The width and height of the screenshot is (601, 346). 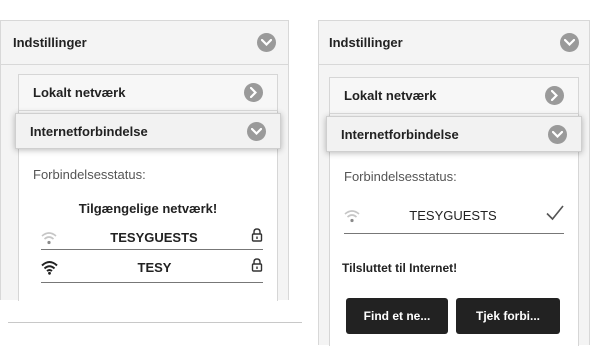 I want to click on current-network-item: TESYGUESTS, so click(x=454, y=216).